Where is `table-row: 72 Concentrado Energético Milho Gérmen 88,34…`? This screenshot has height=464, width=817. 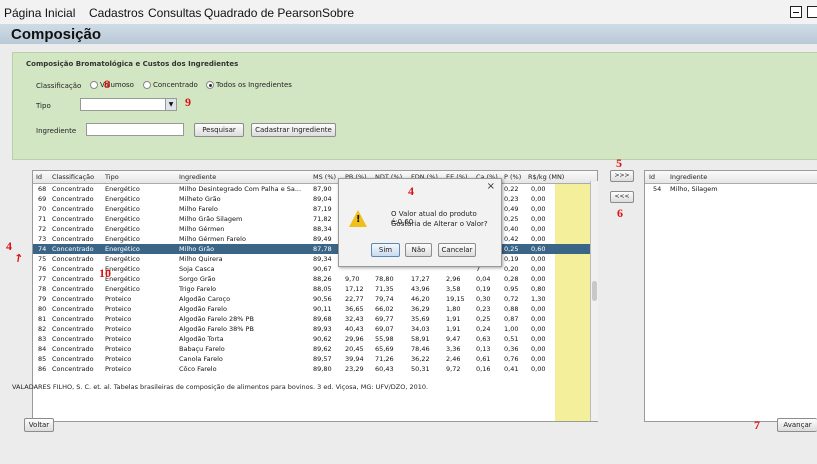 table-row: 72 Concentrado Energético Milho Gérmen 88,34… is located at coordinates (315, 229).